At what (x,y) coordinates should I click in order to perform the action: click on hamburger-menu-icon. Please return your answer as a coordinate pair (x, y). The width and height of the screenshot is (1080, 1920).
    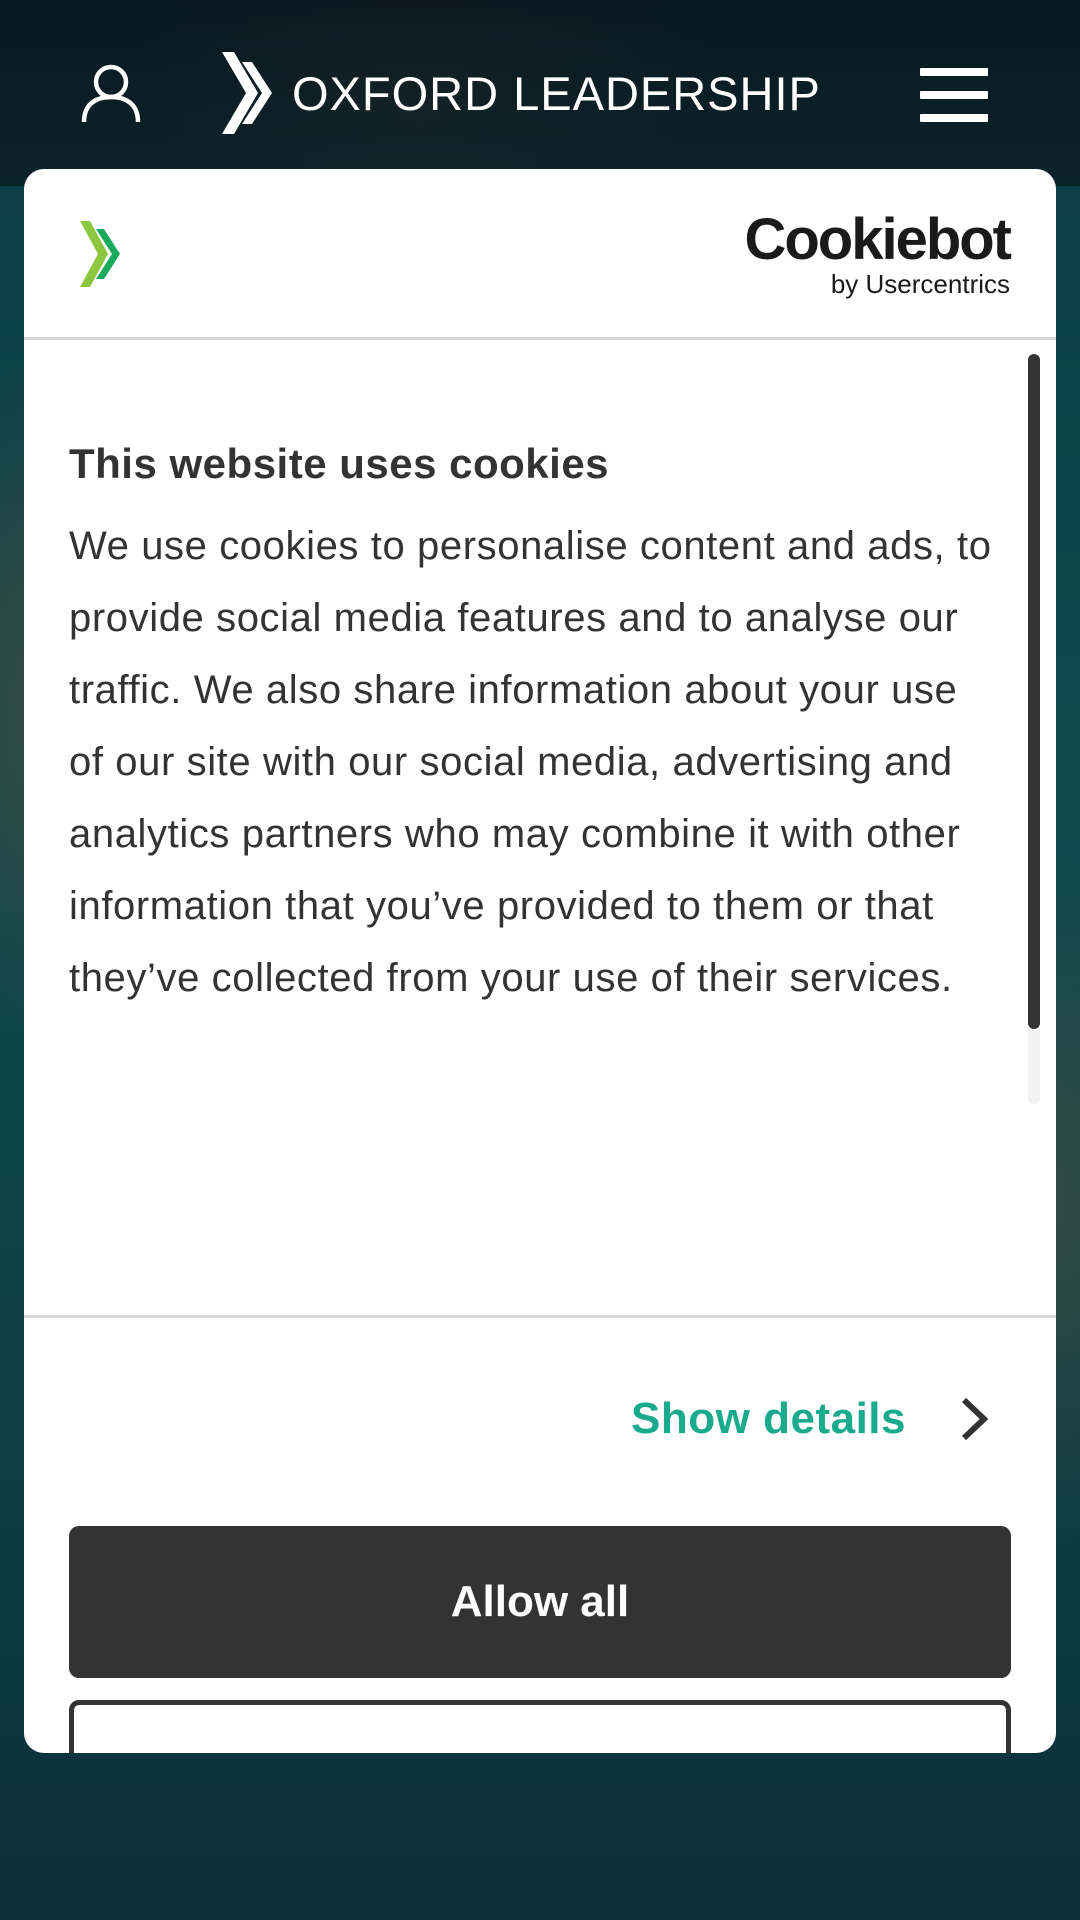
    Looking at the image, I should click on (954, 95).